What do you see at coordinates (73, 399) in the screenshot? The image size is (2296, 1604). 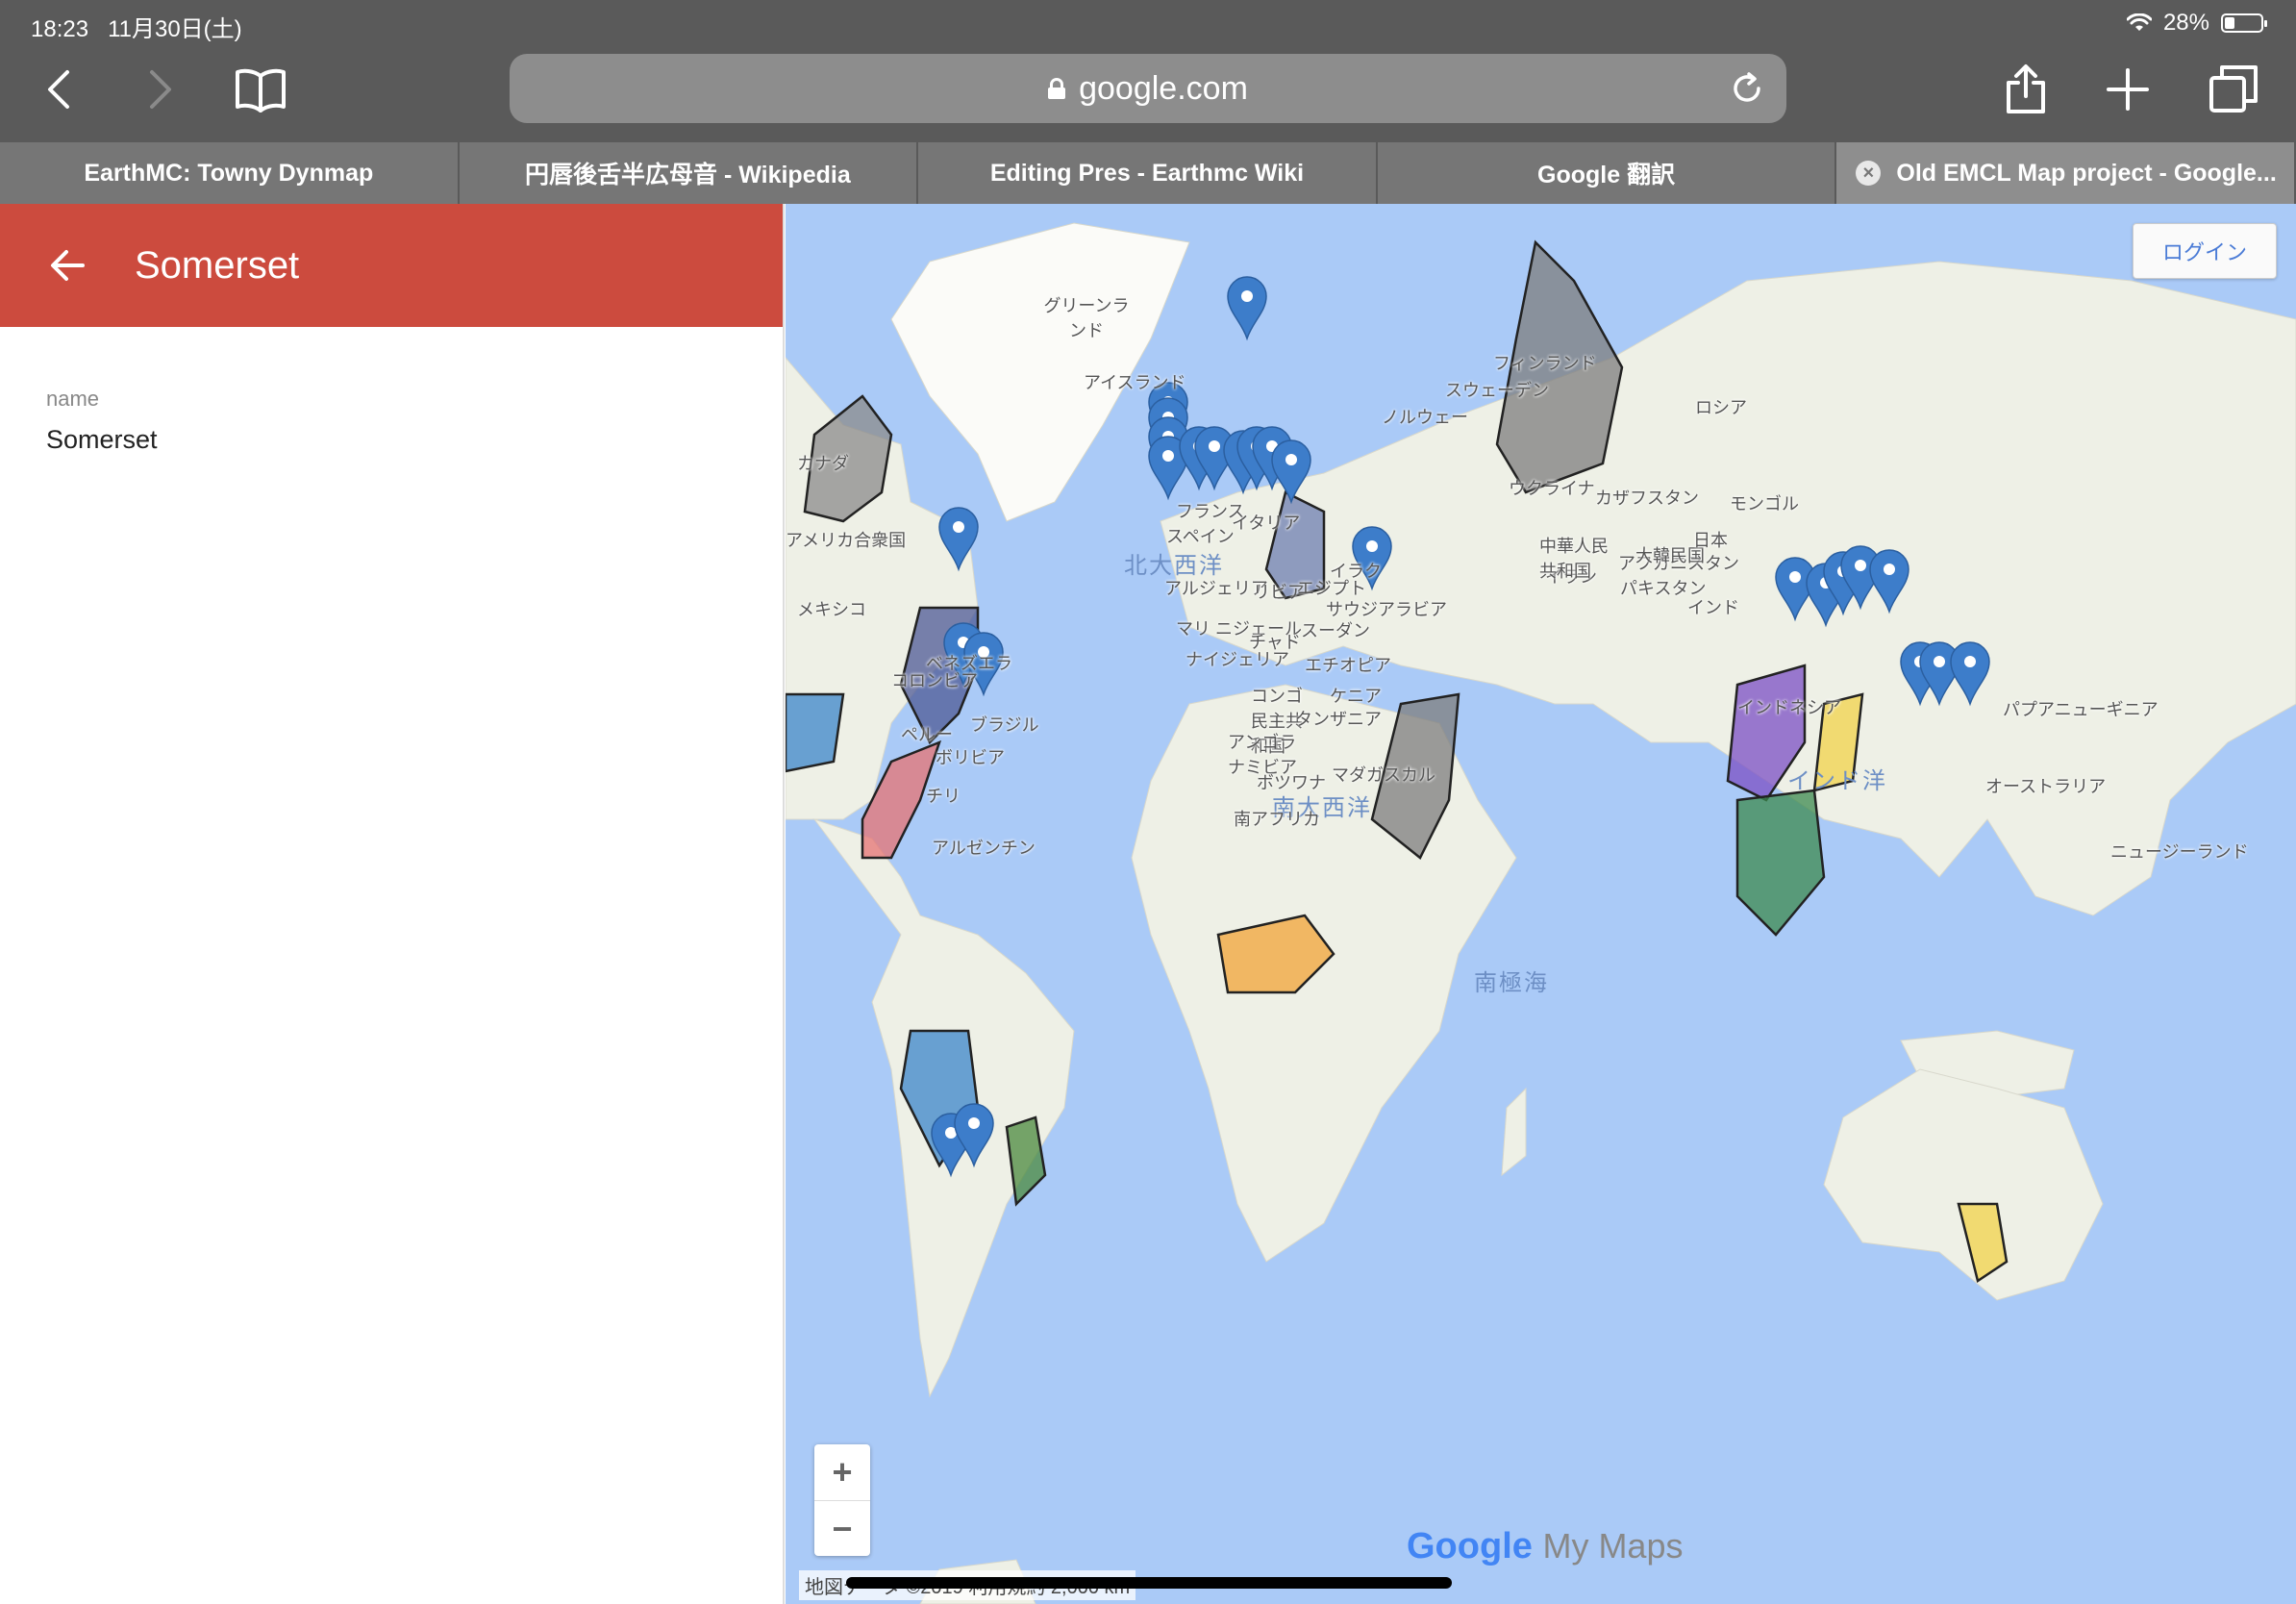 I see `field-label: name` at bounding box center [73, 399].